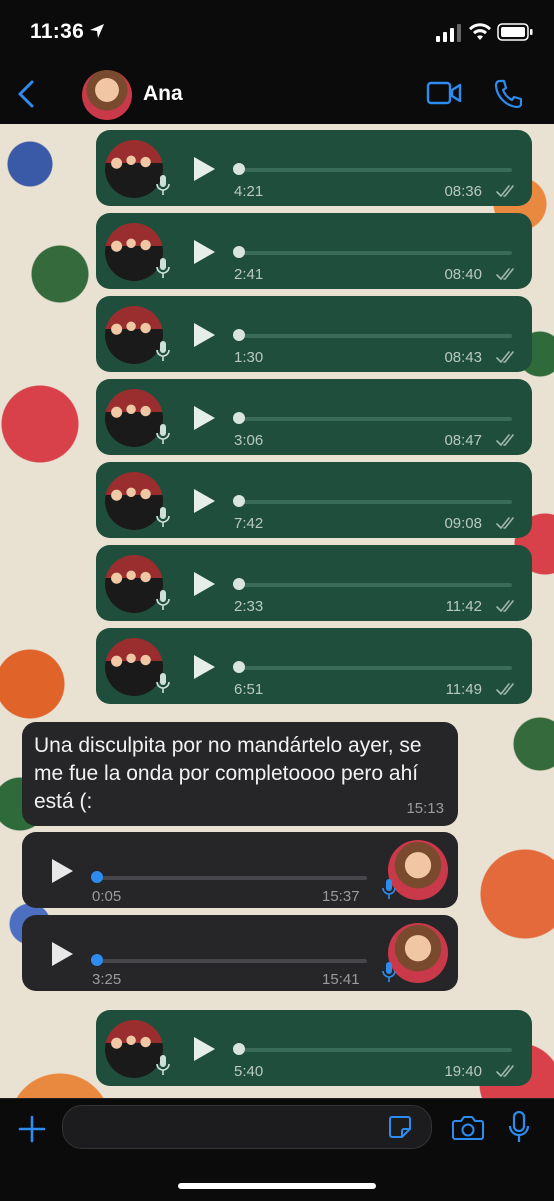  Describe the element at coordinates (277, 32) in the screenshot. I see `status-bar: 11:36` at that location.